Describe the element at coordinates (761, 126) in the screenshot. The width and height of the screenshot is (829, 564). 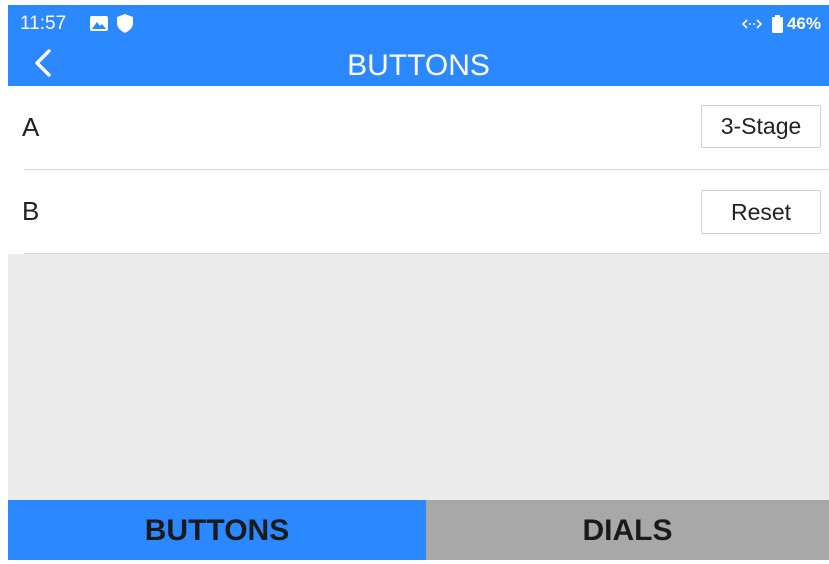
I see `mode-button-a: 3-Stage` at that location.